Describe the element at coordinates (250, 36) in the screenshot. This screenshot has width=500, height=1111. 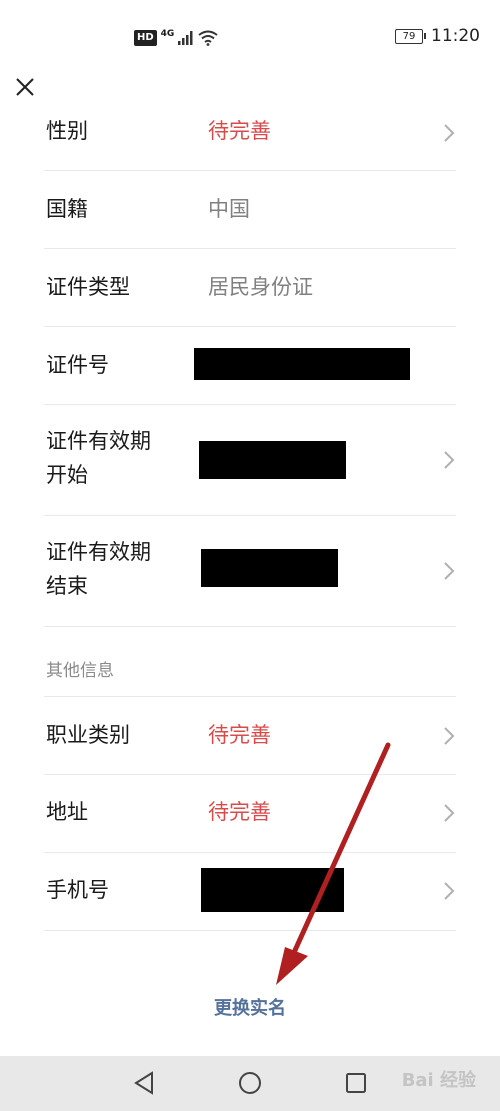
I see `status-bar: HD 4G 79 11:20` at that location.